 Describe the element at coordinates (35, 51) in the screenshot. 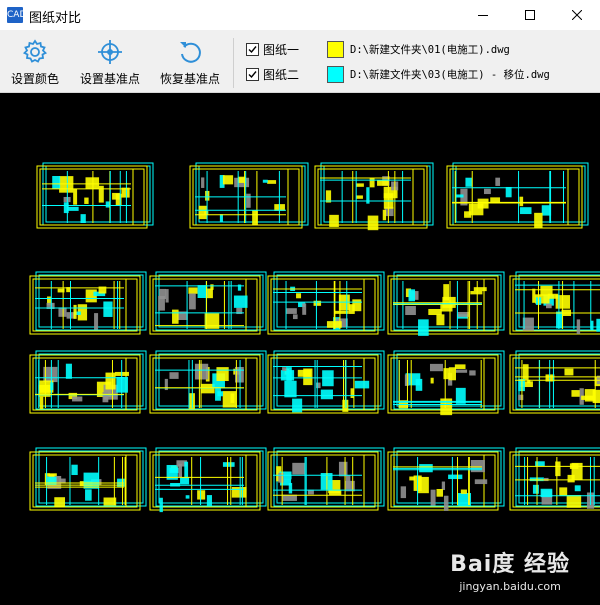

I see `gear-icon` at that location.